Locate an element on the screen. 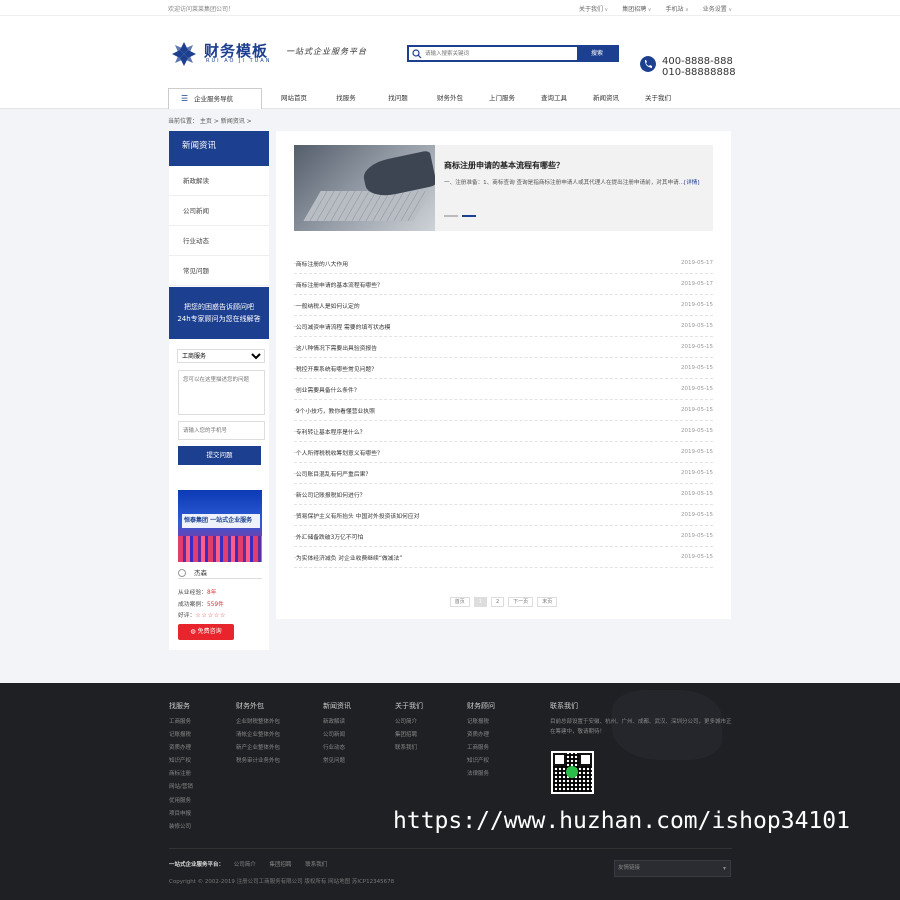 The image size is (900, 900). search-button: 搜索 is located at coordinates (597, 53).